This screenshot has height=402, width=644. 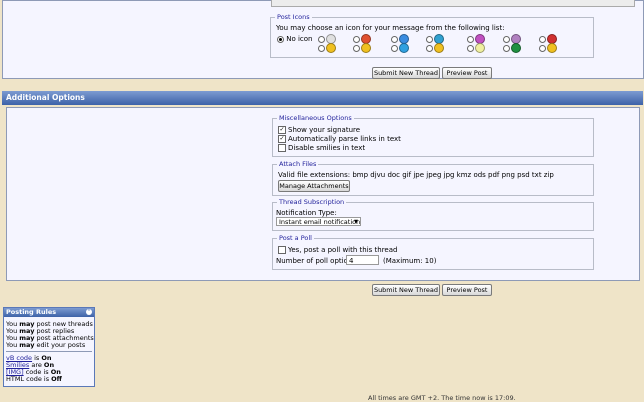 I want to click on unhappy-radio, so click(x=506, y=39).